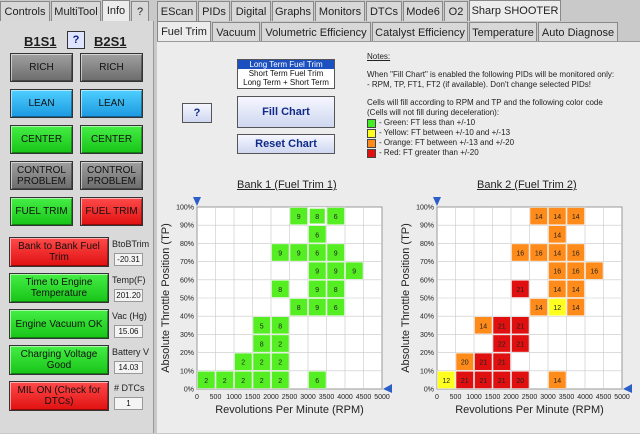 This screenshot has height=434, width=640. What do you see at coordinates (177, 11) in the screenshot?
I see `tab-escan: EScan` at bounding box center [177, 11].